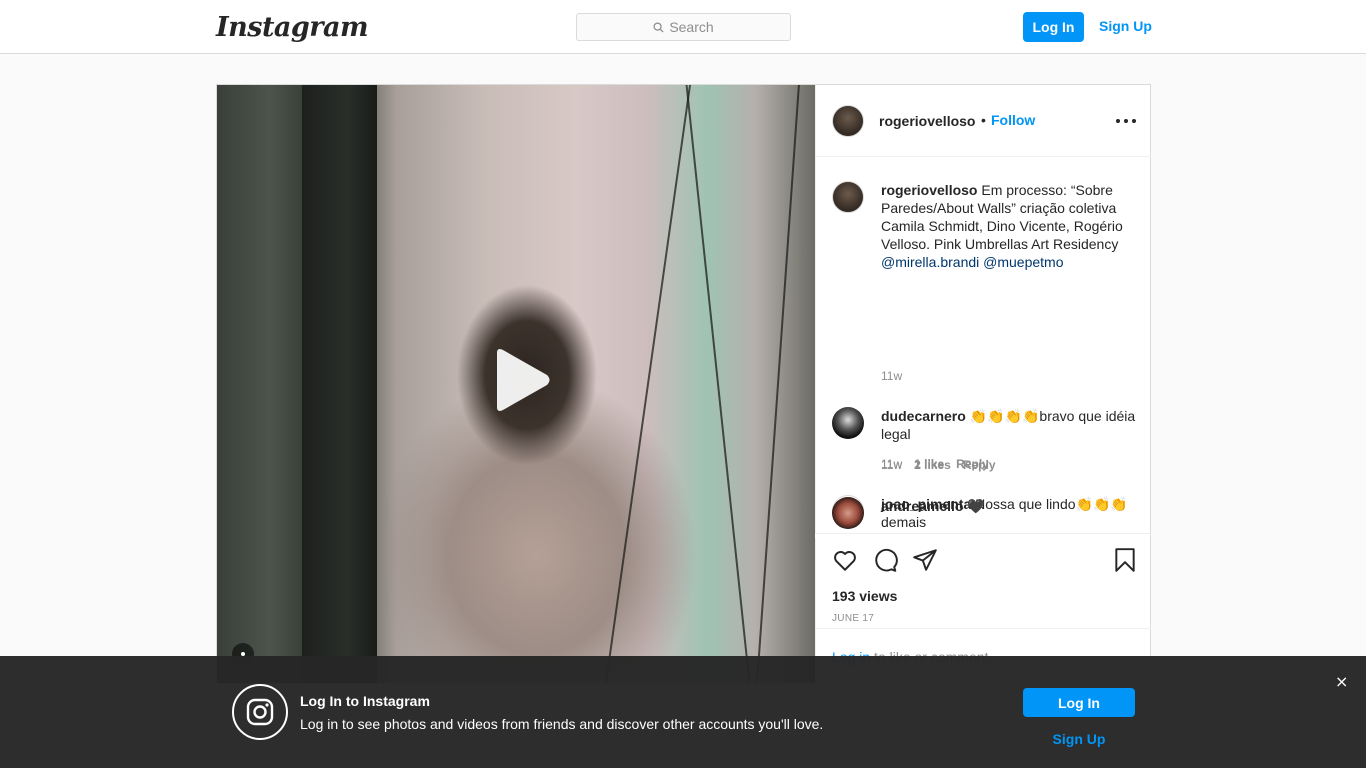 This screenshot has height=768, width=1366. Describe the element at coordinates (864, 596) in the screenshot. I see `view-count: 193 views` at that location.